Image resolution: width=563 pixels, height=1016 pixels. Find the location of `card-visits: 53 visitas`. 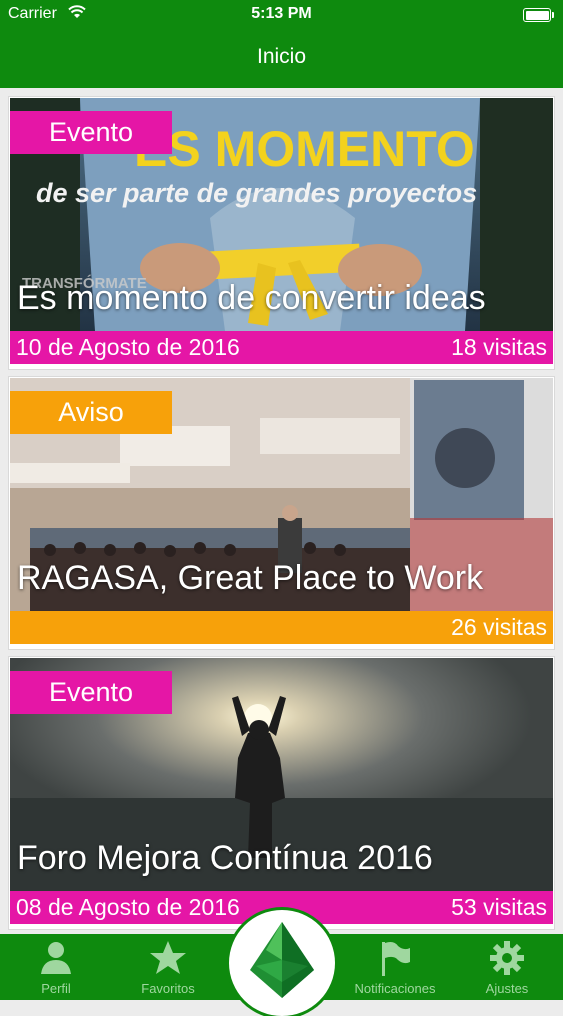

card-visits: 53 visitas is located at coordinates (499, 907).